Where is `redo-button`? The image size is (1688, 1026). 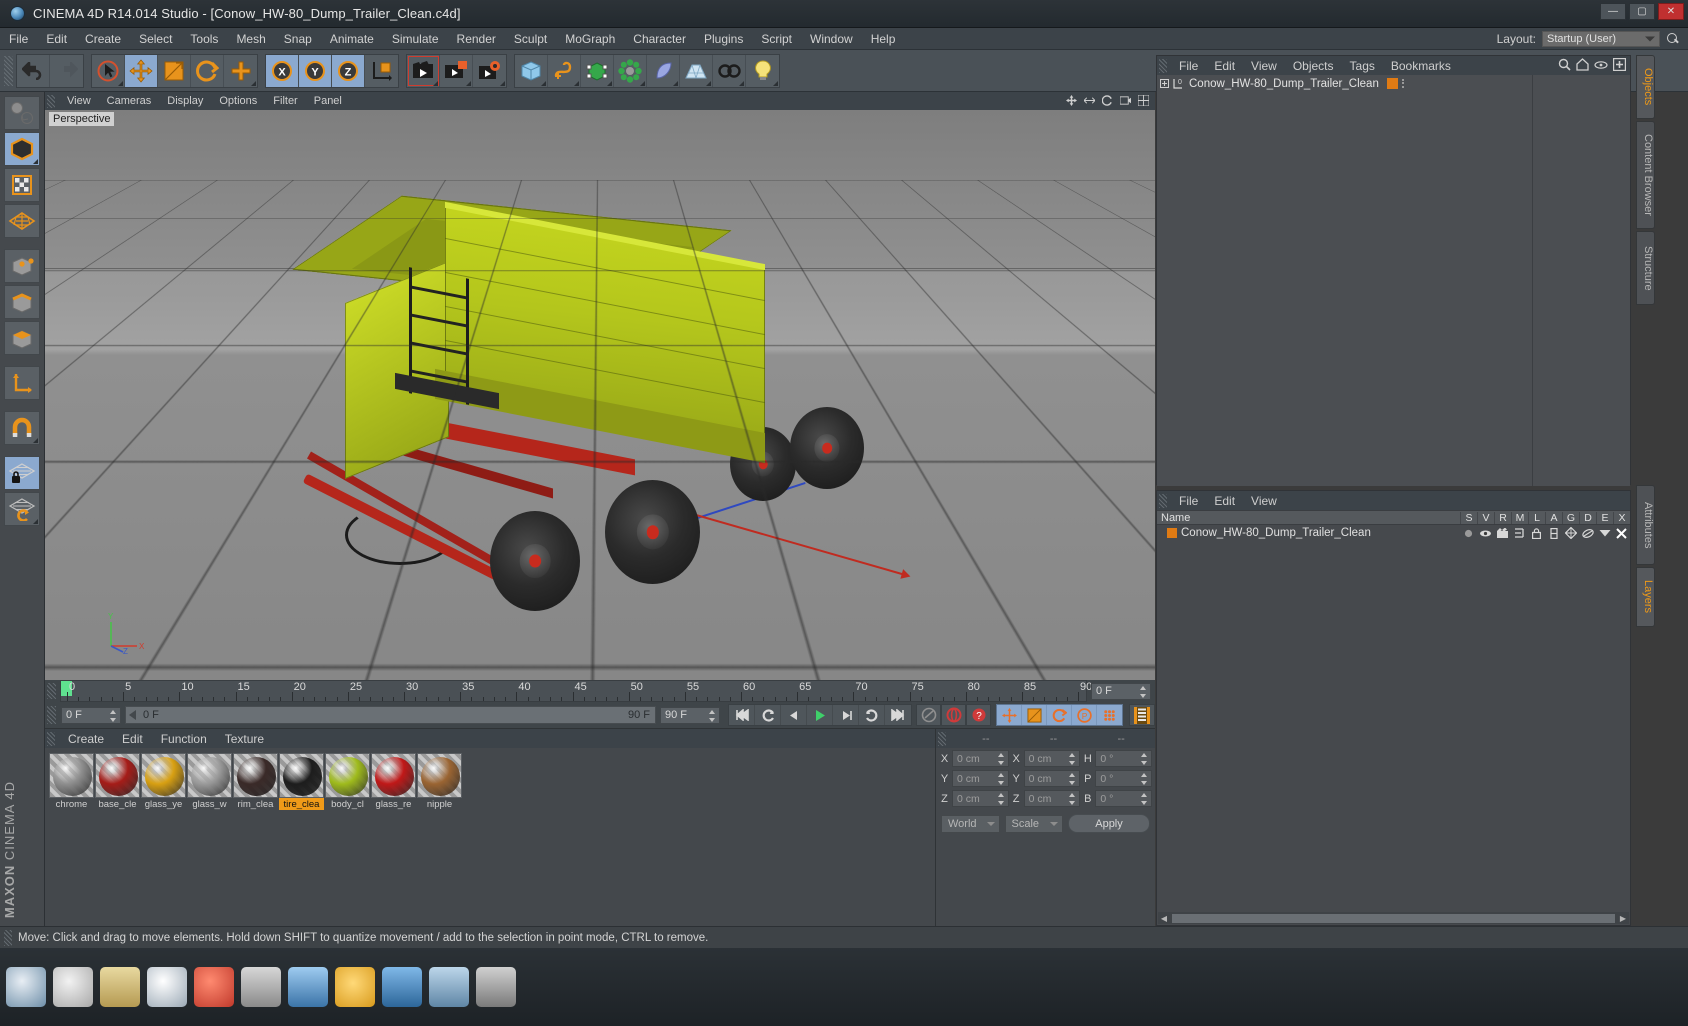 redo-button is located at coordinates (66, 71).